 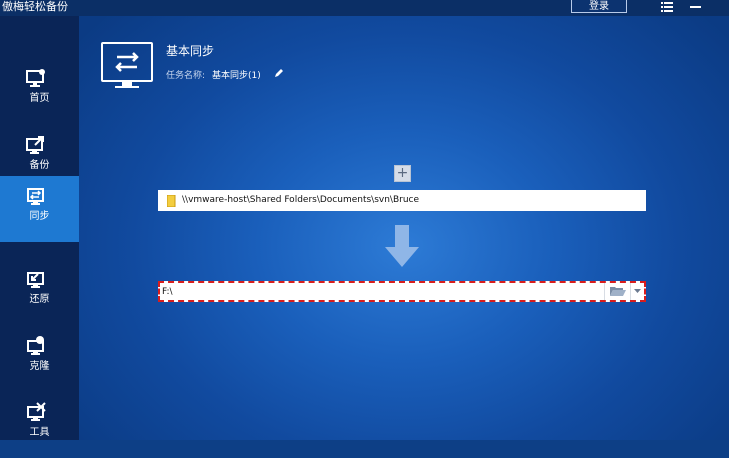 What do you see at coordinates (39, 425) in the screenshot?
I see `sidebar-item-tools: 工具` at bounding box center [39, 425].